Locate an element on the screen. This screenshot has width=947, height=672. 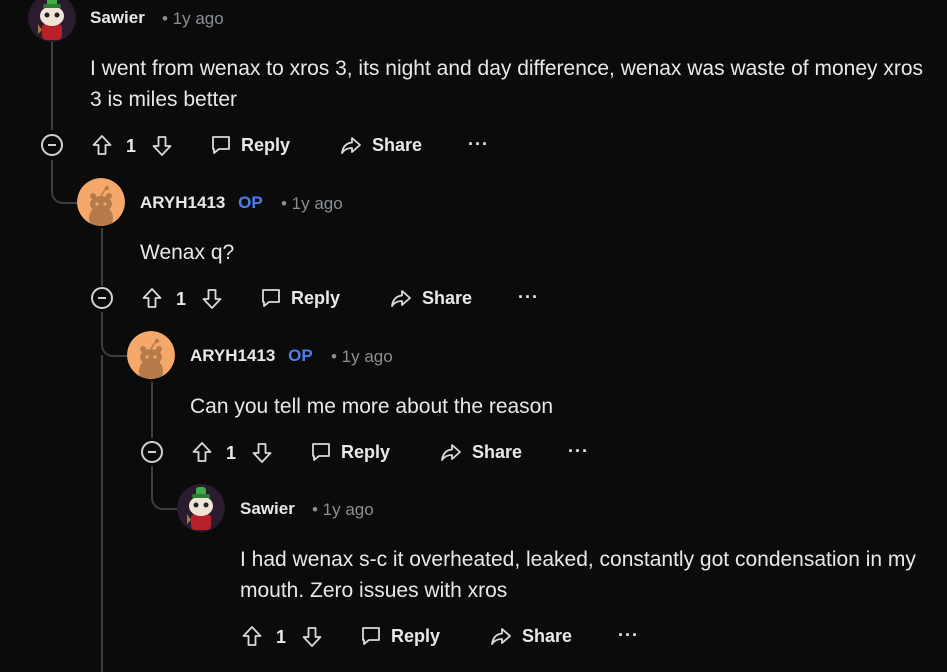
comment-text: Wenax q? is located at coordinates (187, 252).